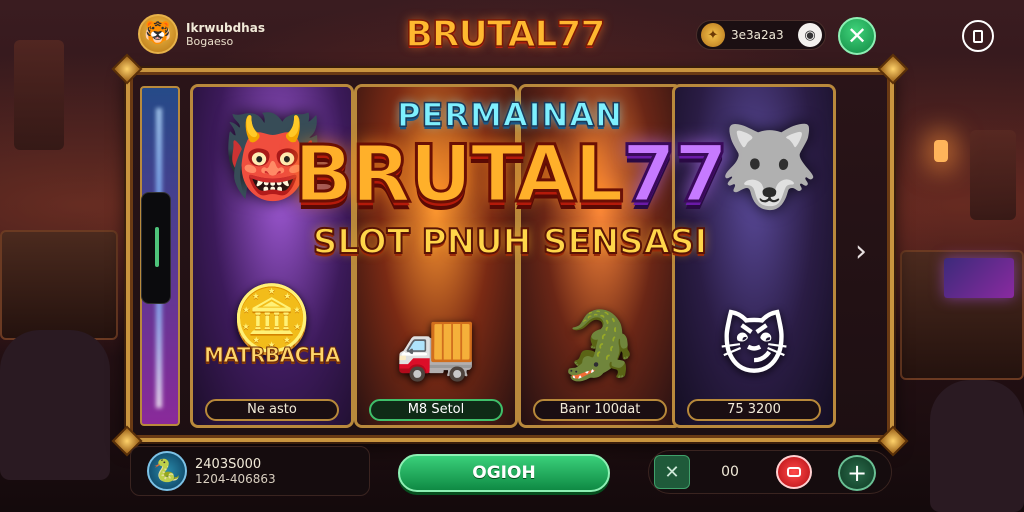 The height and width of the screenshot is (512, 1024). I want to click on game-card-1: 👹 🪙 MATRBACHA Ne asto, so click(272, 256).